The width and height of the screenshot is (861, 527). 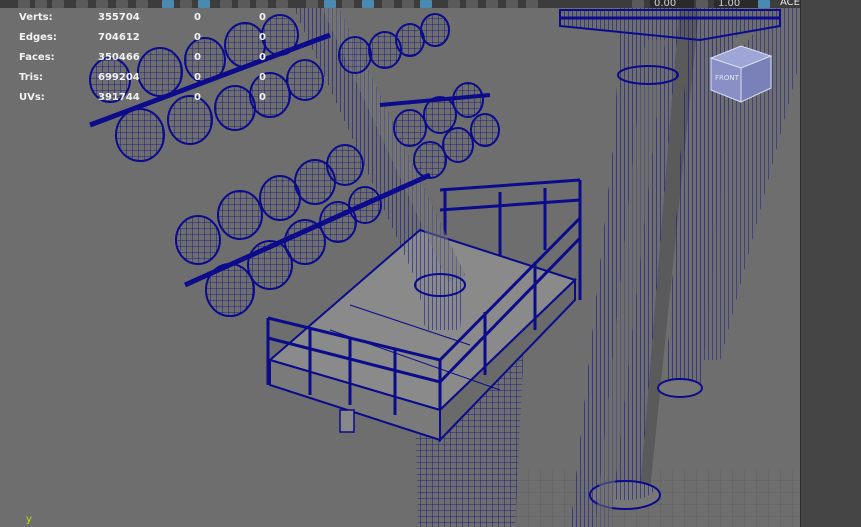 What do you see at coordinates (38, 37) in the screenshot?
I see `hud-label: Edges:` at bounding box center [38, 37].